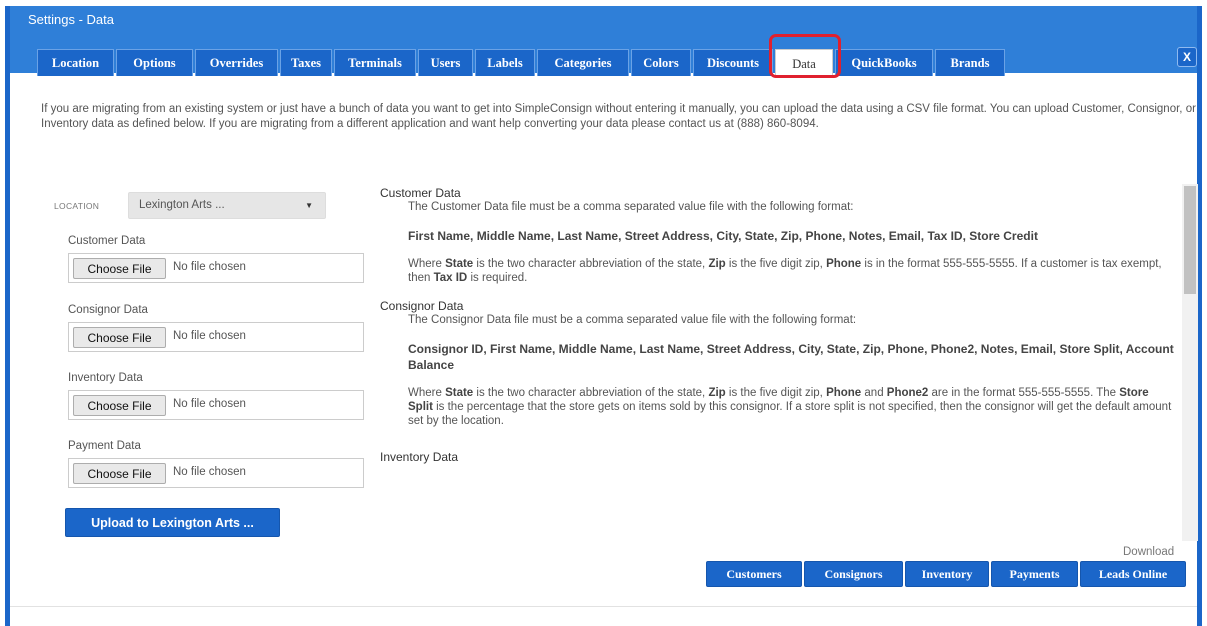 This screenshot has width=1207, height=626. I want to click on inventory-file-input: Choose File No file chosen, so click(216, 405).